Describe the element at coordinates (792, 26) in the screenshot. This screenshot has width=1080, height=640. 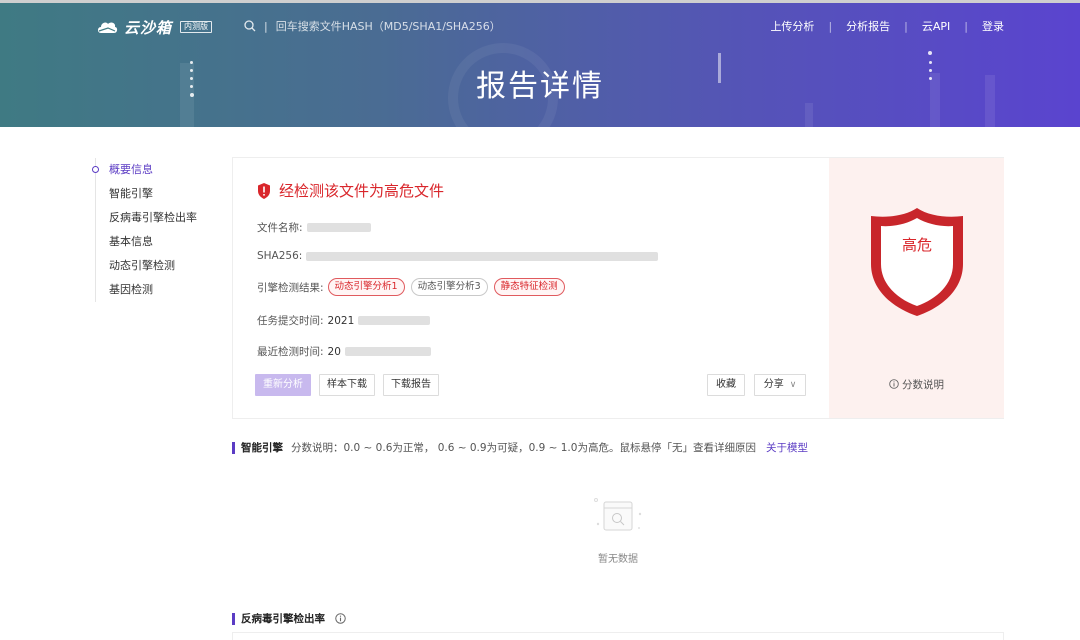
I see `nav-upload-analysis: 上传分析` at that location.